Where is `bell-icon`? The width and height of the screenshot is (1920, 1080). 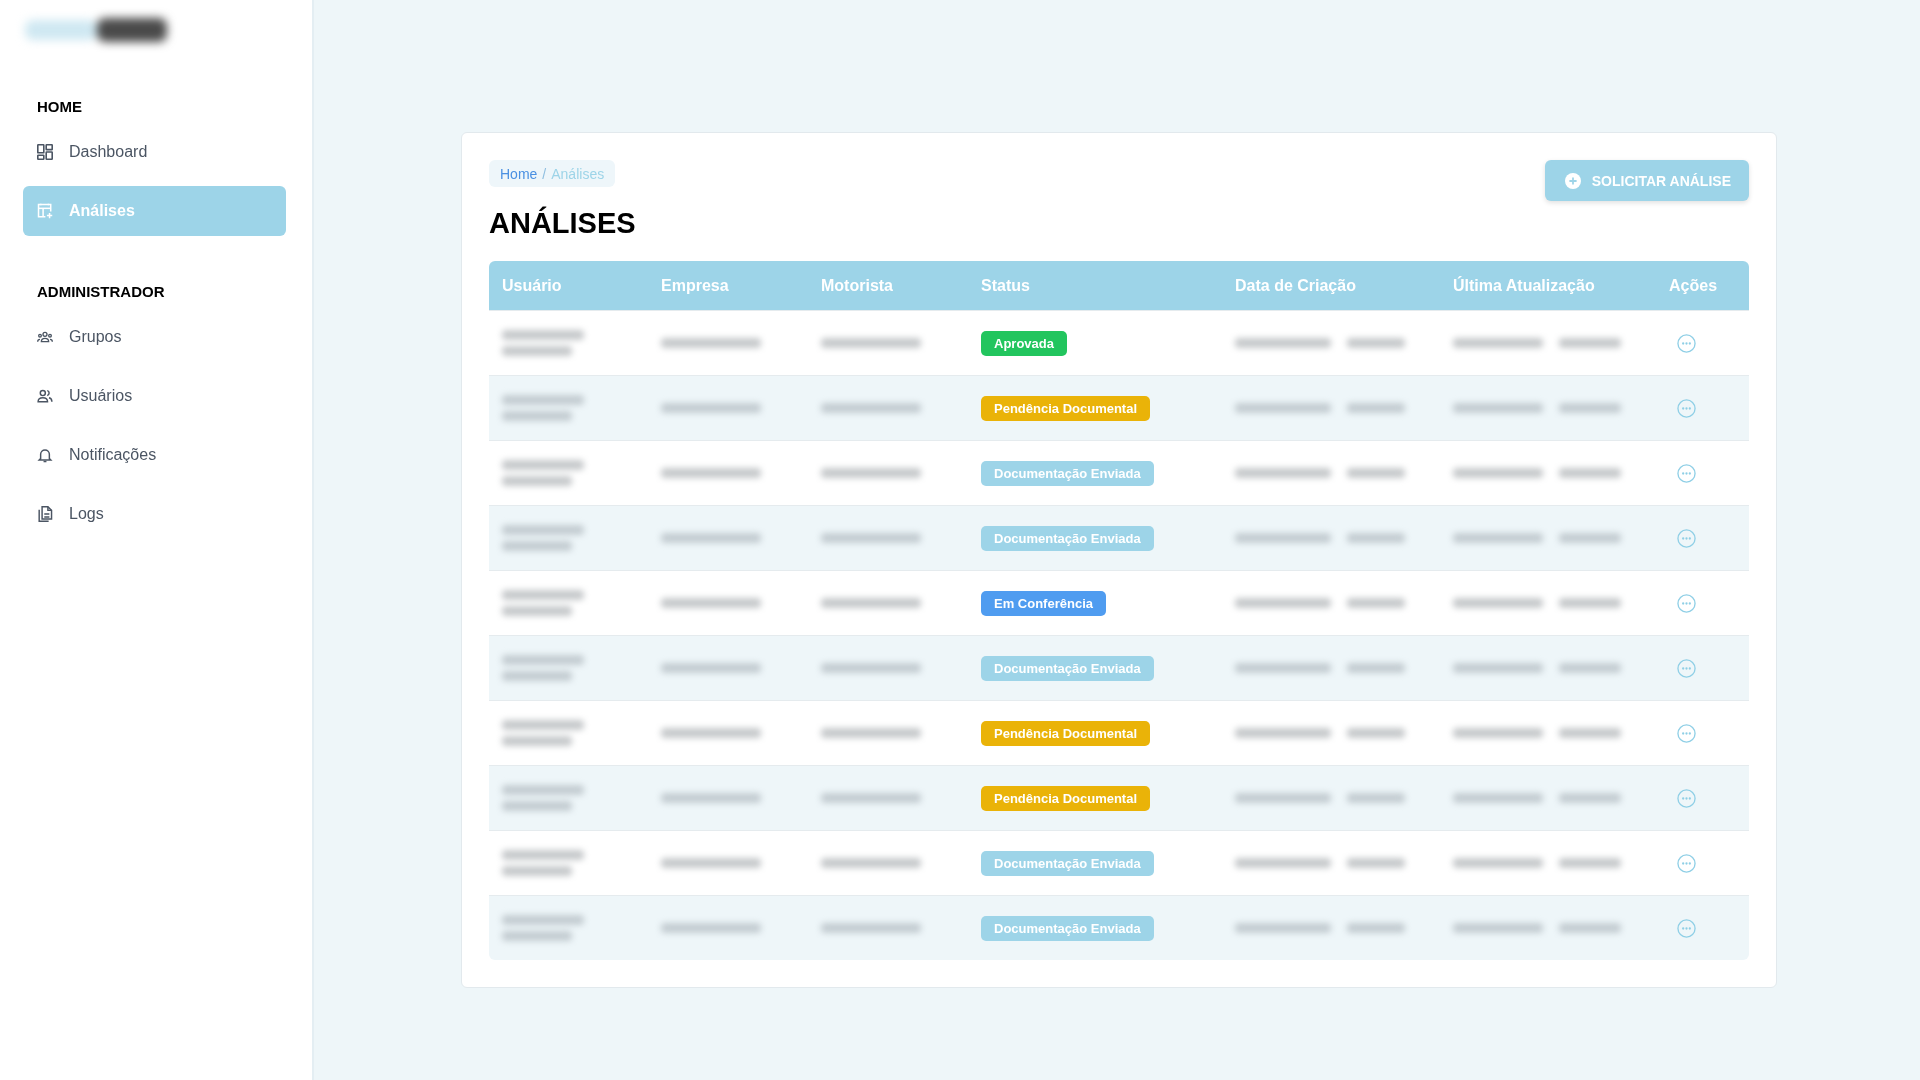 bell-icon is located at coordinates (45, 455).